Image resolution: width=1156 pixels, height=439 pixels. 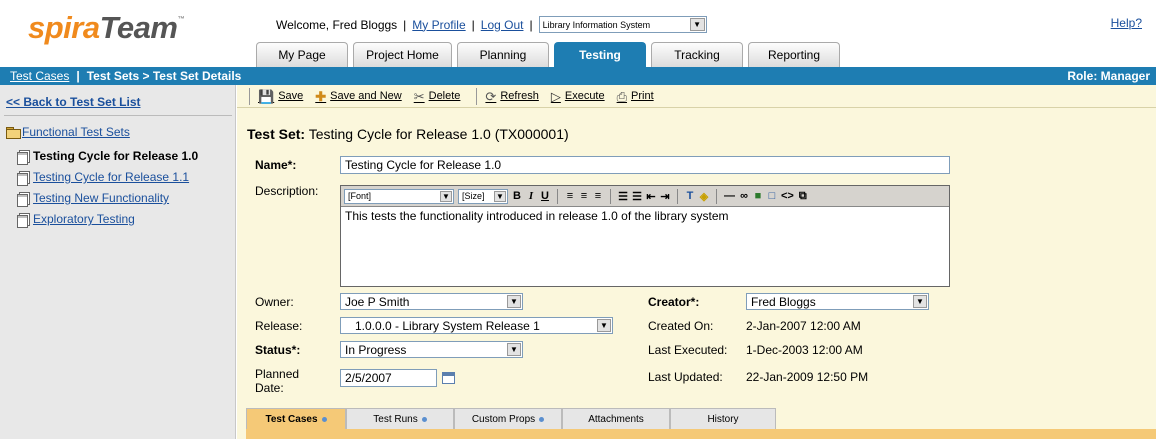 What do you see at coordinates (578, 96) in the screenshot?
I see `execute-button: ▷ Execute` at bounding box center [578, 96].